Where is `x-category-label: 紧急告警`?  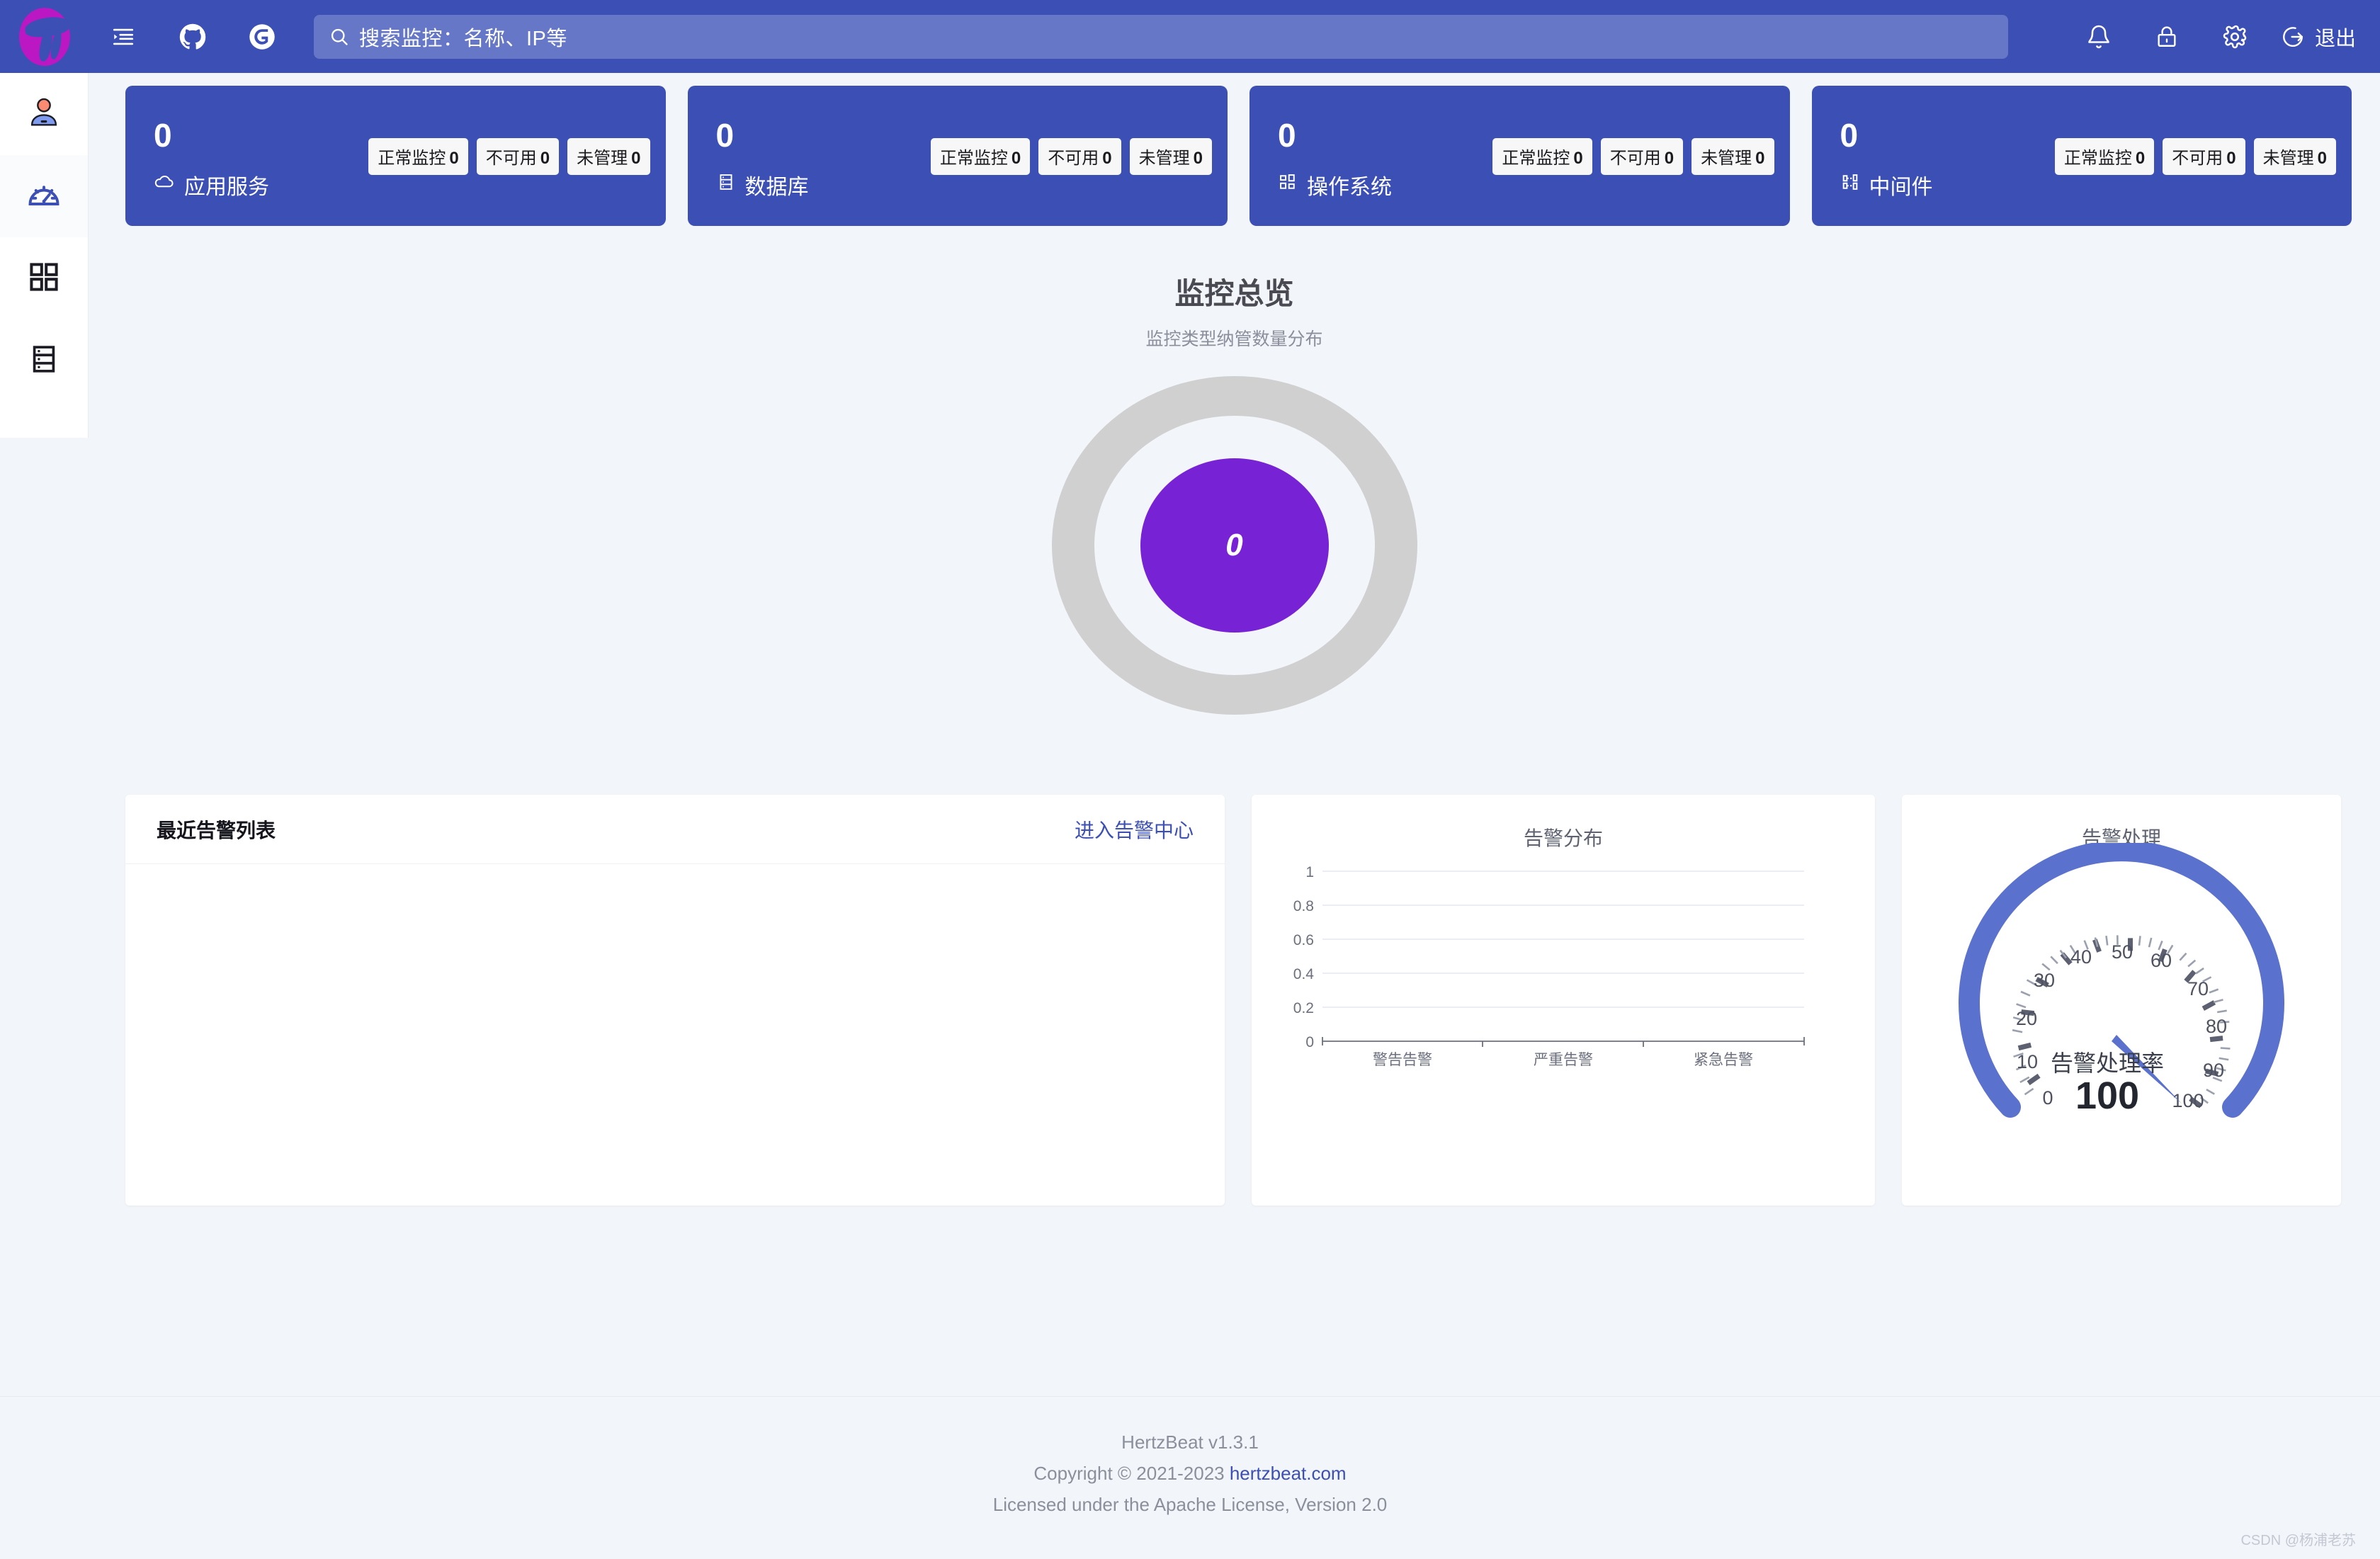
x-category-label: 紧急告警 is located at coordinates (1724, 1060).